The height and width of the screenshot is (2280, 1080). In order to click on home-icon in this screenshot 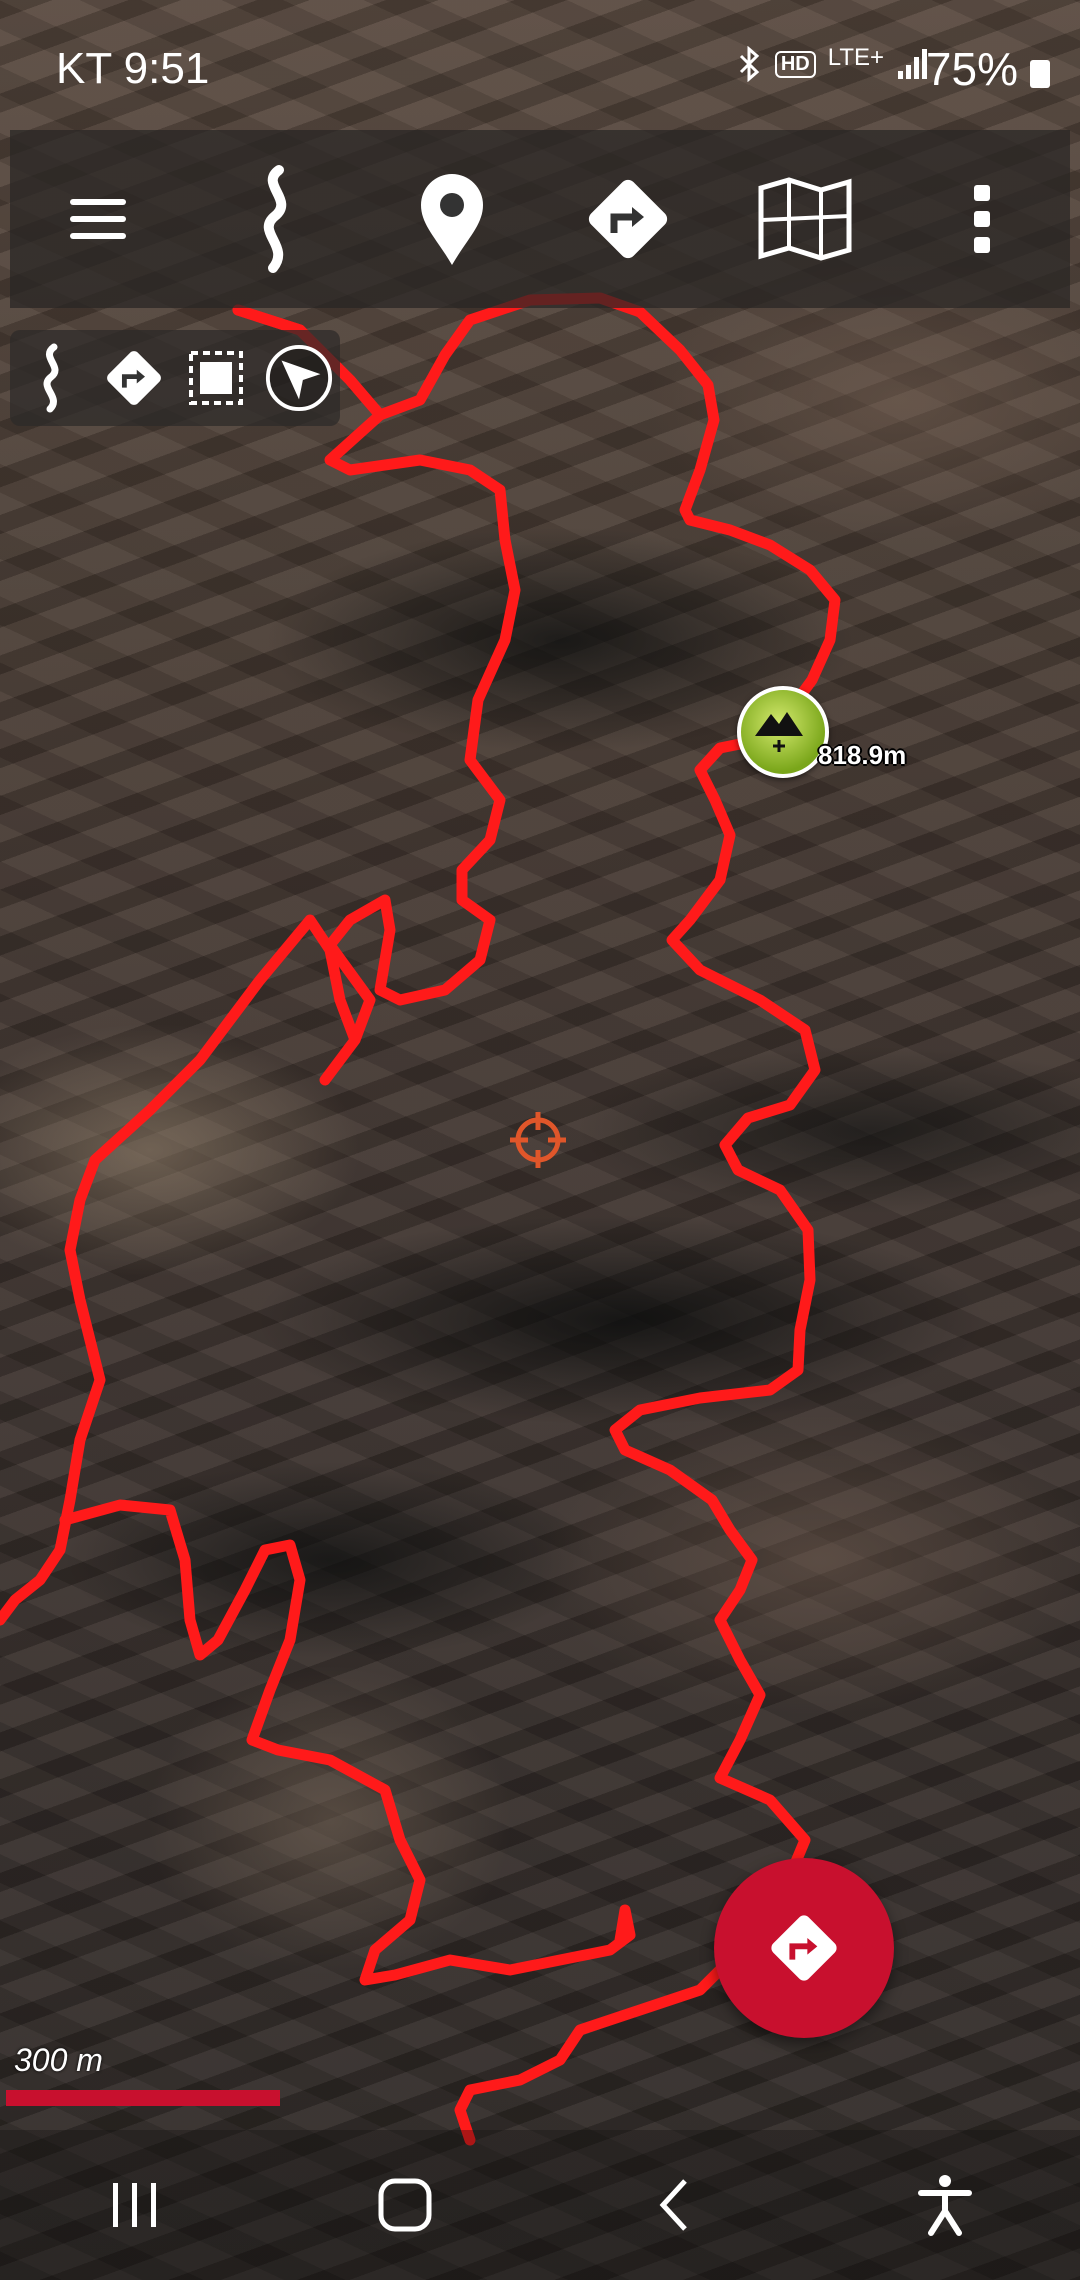, I will do `click(405, 2205)`.